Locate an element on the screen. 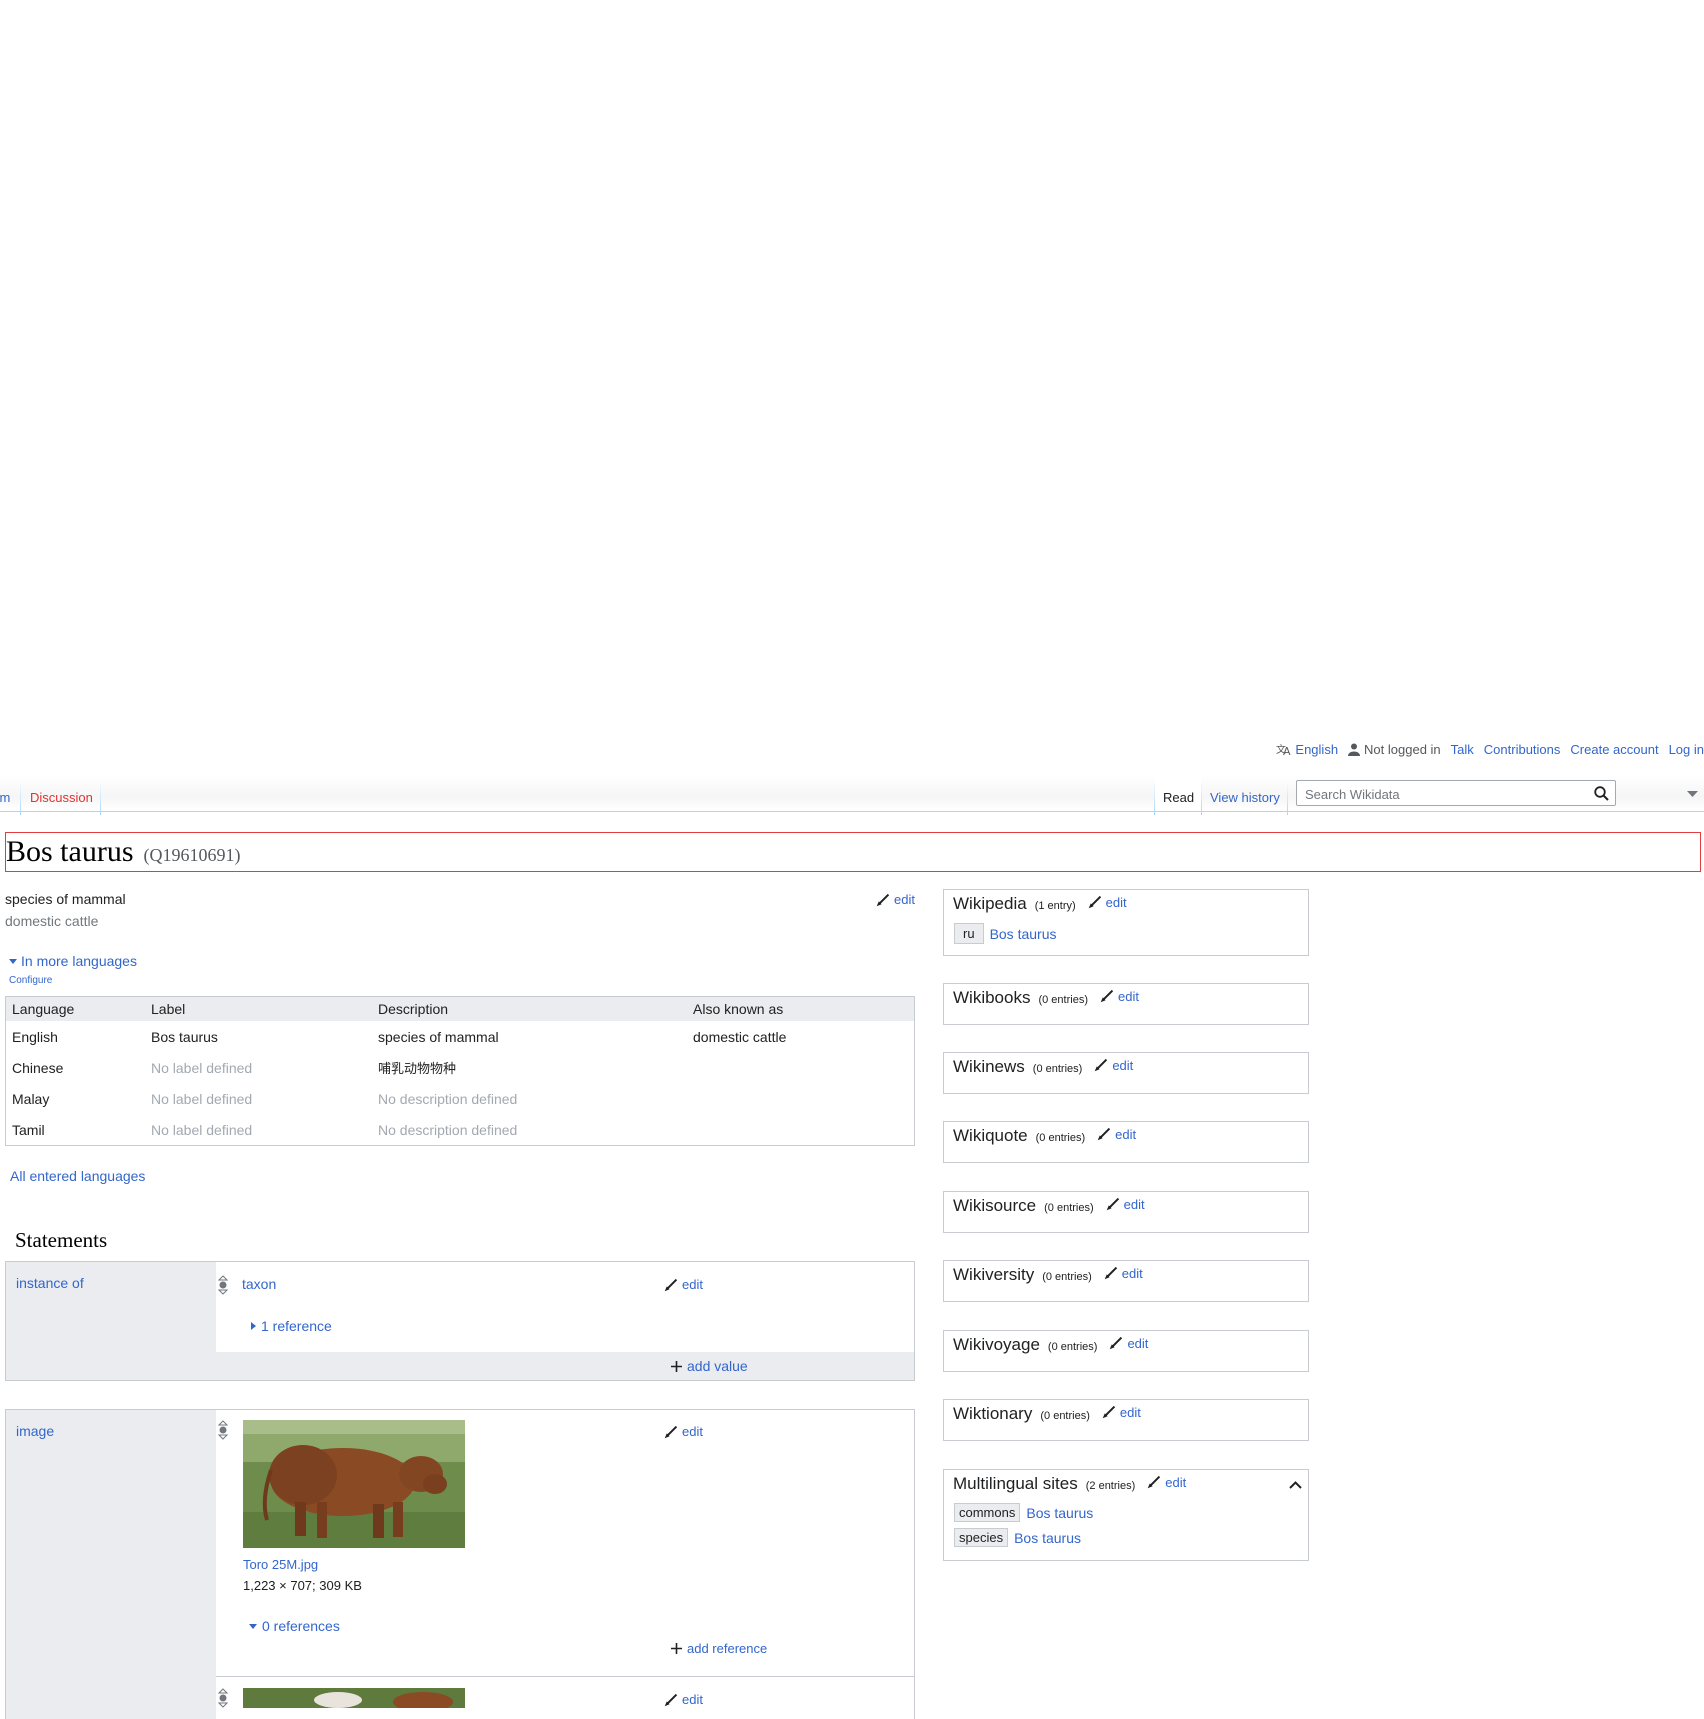 This screenshot has width=1704, height=1719. table-row: Chinese No label defined 哺乳动物物种 is located at coordinates (460, 1067).